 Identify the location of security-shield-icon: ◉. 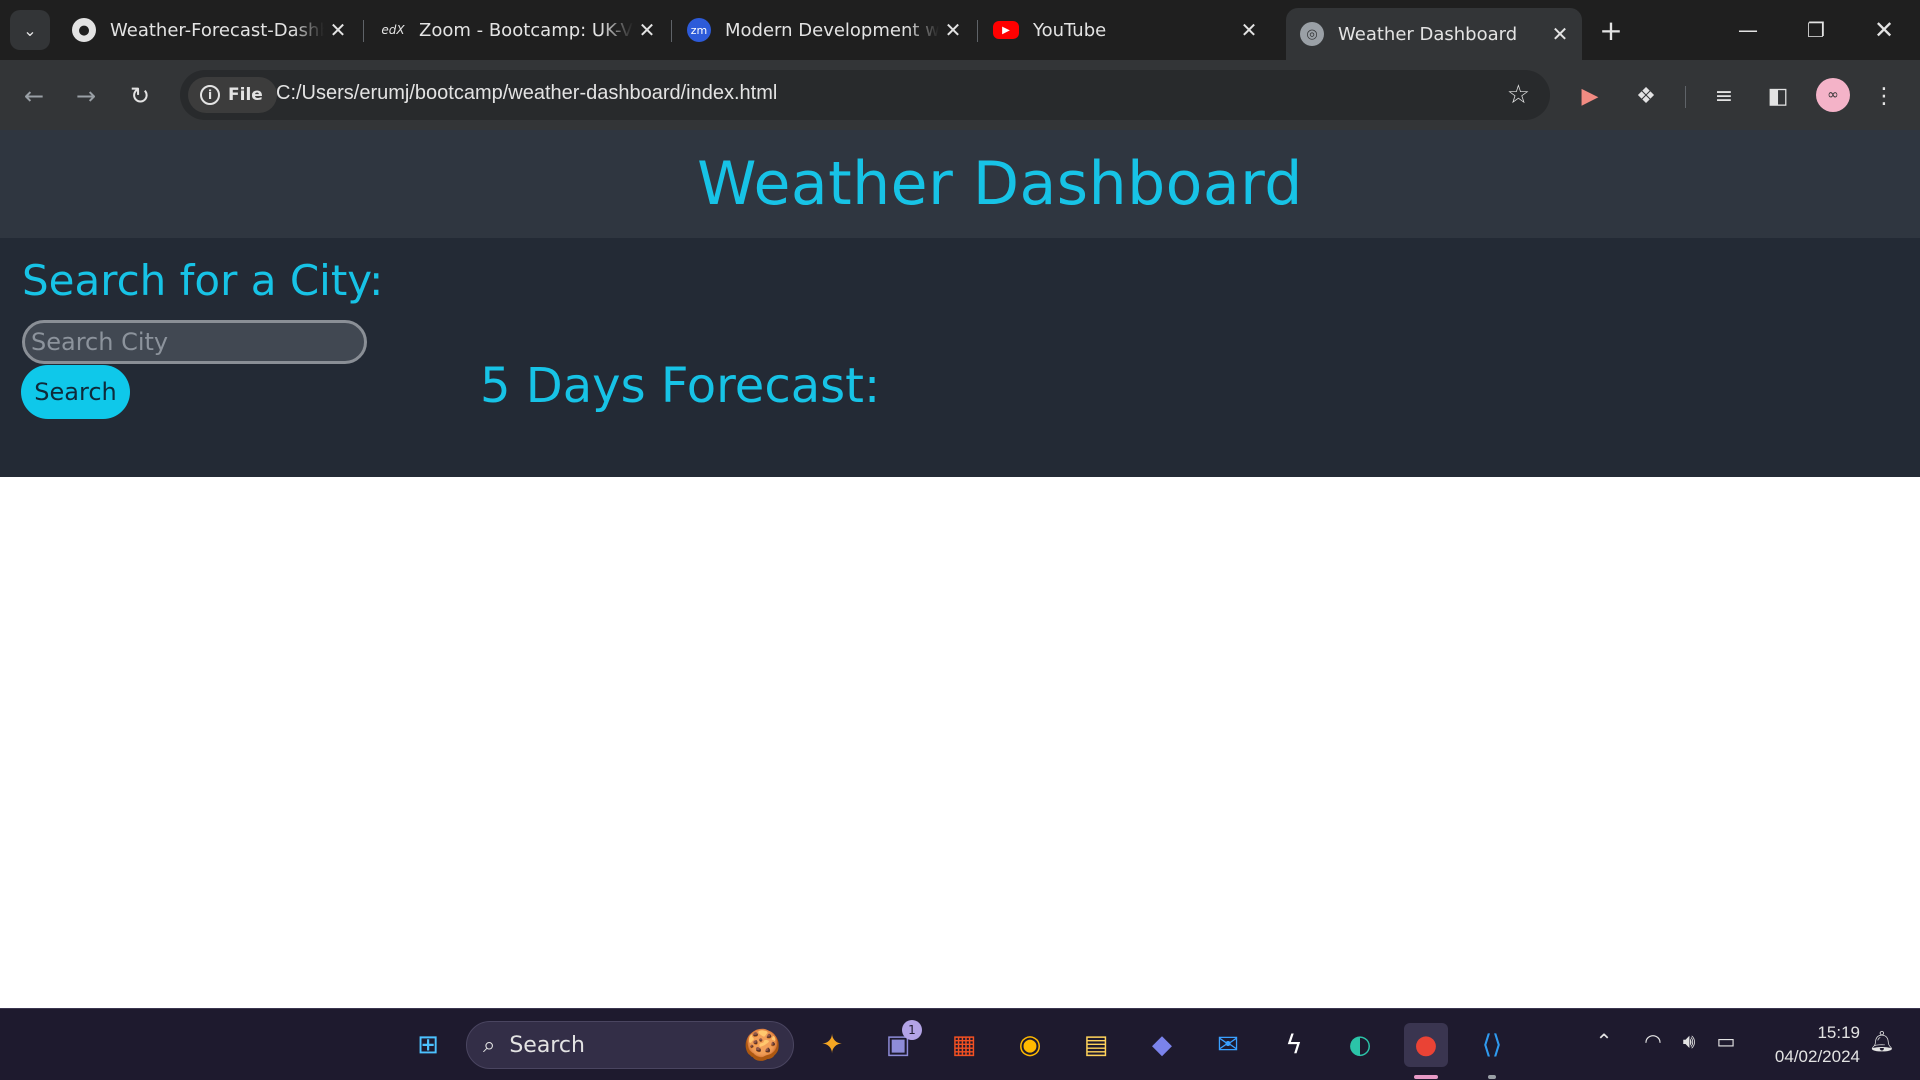
(1030, 1045).